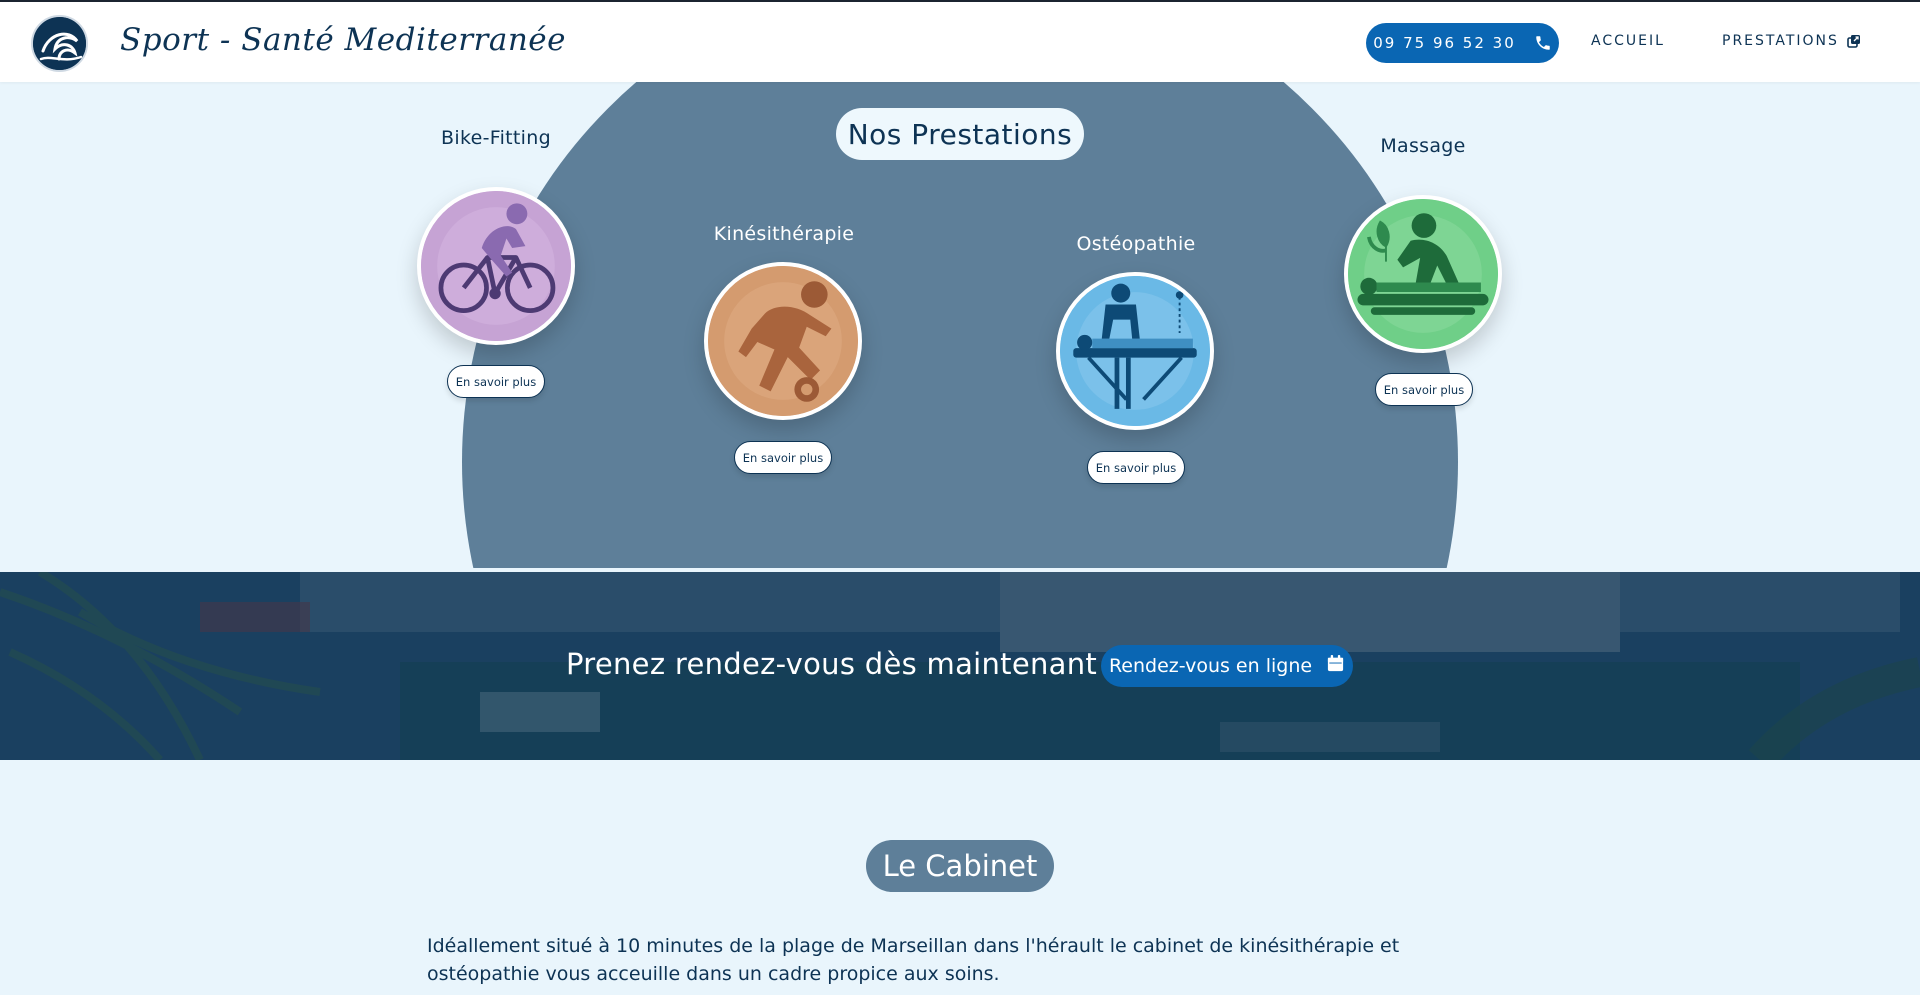 This screenshot has width=1920, height=995. I want to click on osteopath-treatment-icon, so click(1135, 351).